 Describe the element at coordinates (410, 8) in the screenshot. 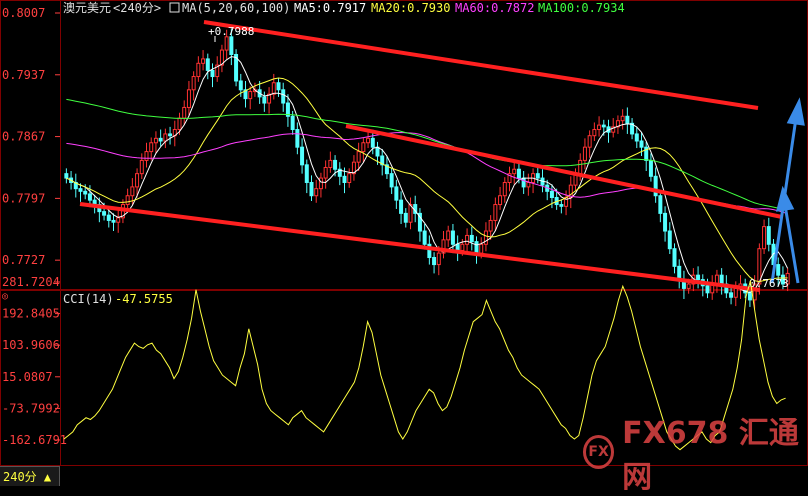

I see `ma20-value: MA20:0.7930` at that location.